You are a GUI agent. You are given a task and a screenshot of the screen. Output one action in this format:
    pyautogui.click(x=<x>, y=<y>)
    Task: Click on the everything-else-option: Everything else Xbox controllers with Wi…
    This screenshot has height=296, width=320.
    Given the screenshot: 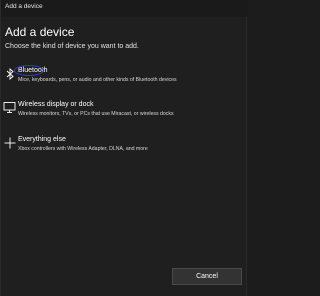 What is the action you would take?
    pyautogui.click(x=124, y=149)
    